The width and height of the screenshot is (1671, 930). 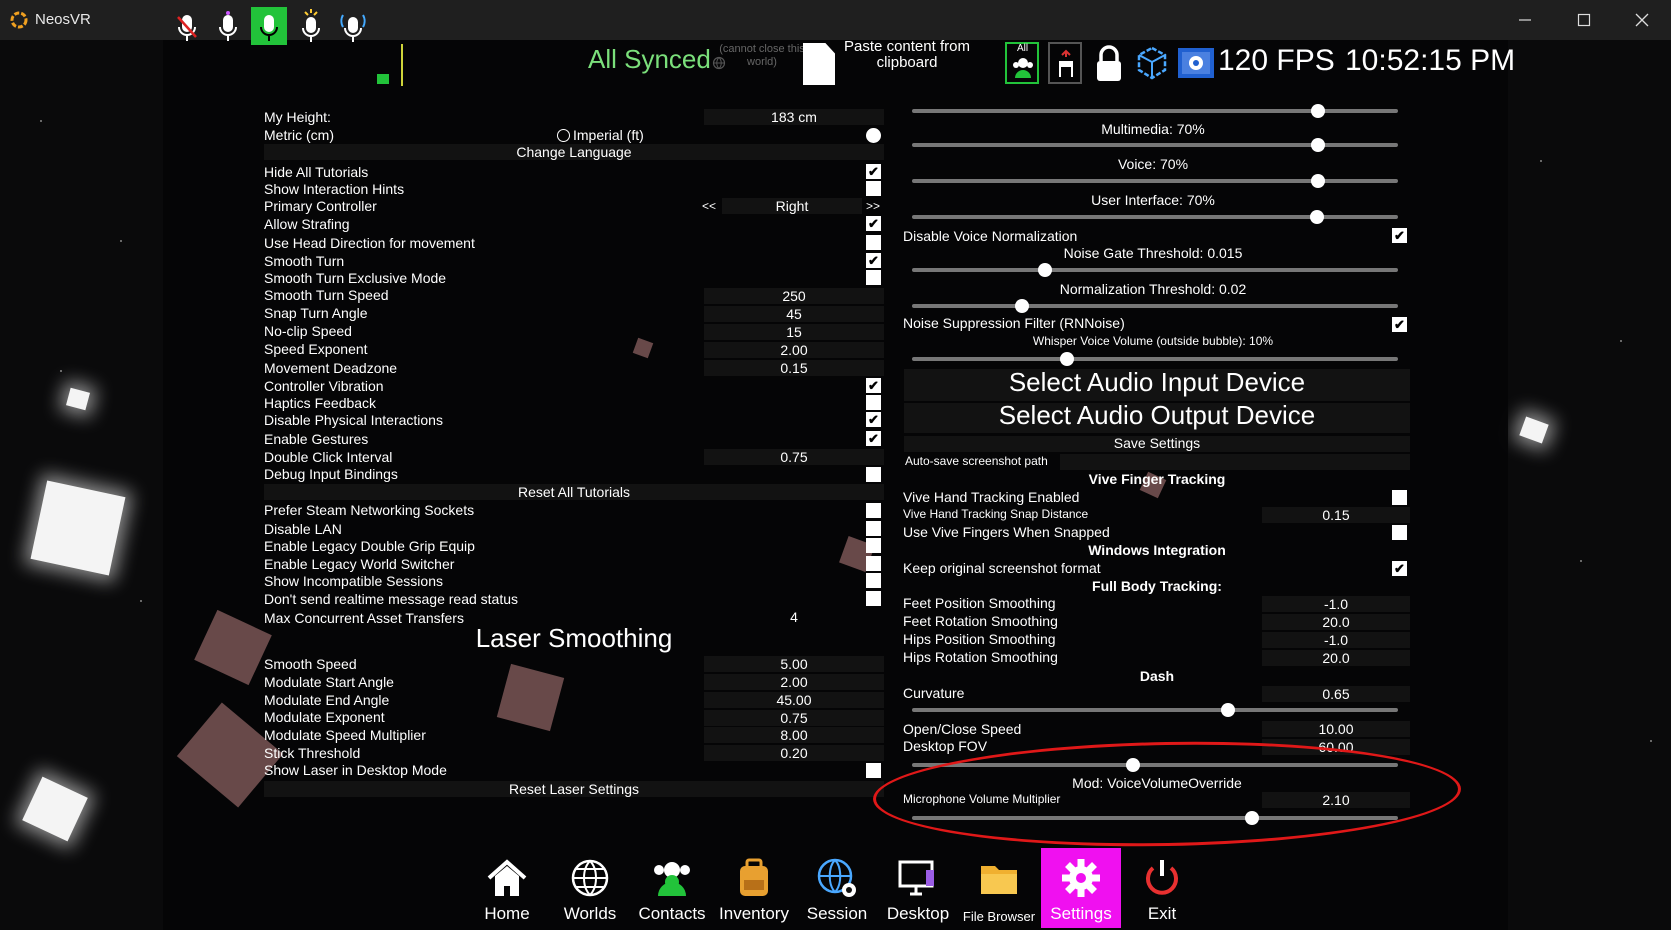 What do you see at coordinates (873, 402) in the screenshot?
I see `haptics-feedback-checkbox` at bounding box center [873, 402].